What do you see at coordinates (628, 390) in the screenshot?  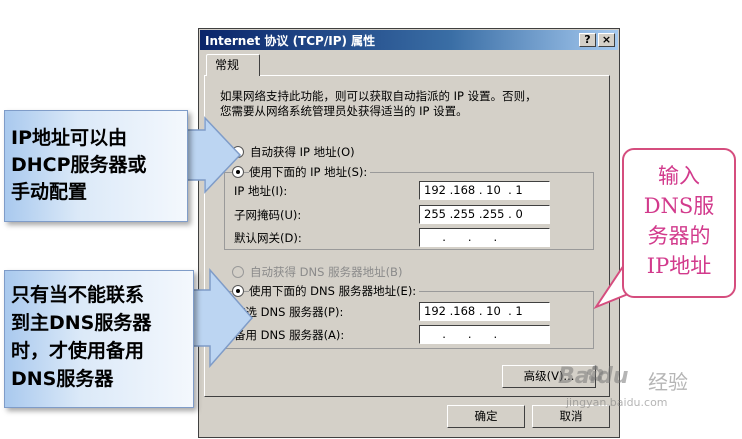 I see `baidu-watermark: ✿ Baidu 经验 jingyan.baidu.com` at bounding box center [628, 390].